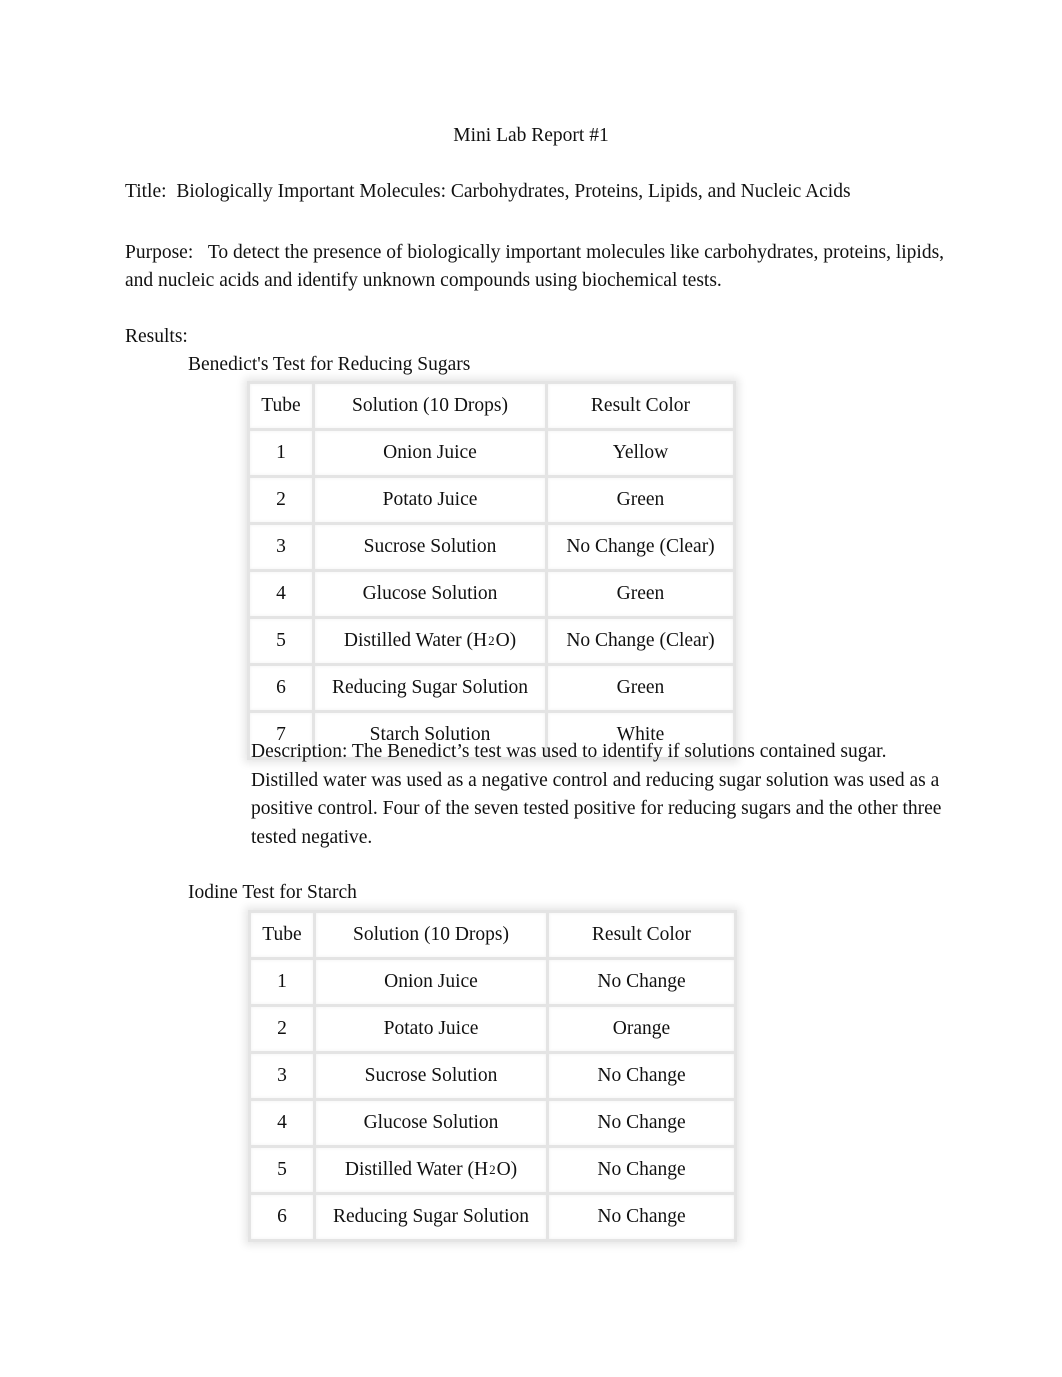 This screenshot has width=1062, height=1377. I want to click on table-row: 3 Sucrose Solution No Change (Clear), so click(491, 547).